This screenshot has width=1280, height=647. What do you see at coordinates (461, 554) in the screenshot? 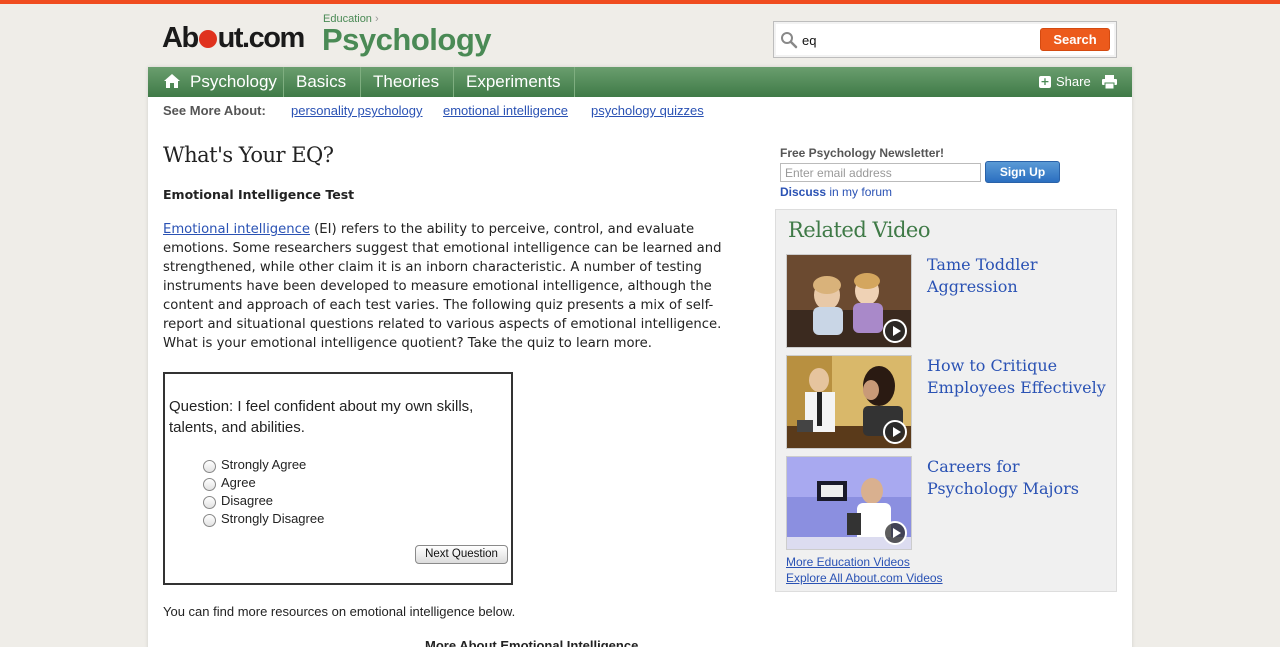
I see `next-question-button: Next Question` at bounding box center [461, 554].